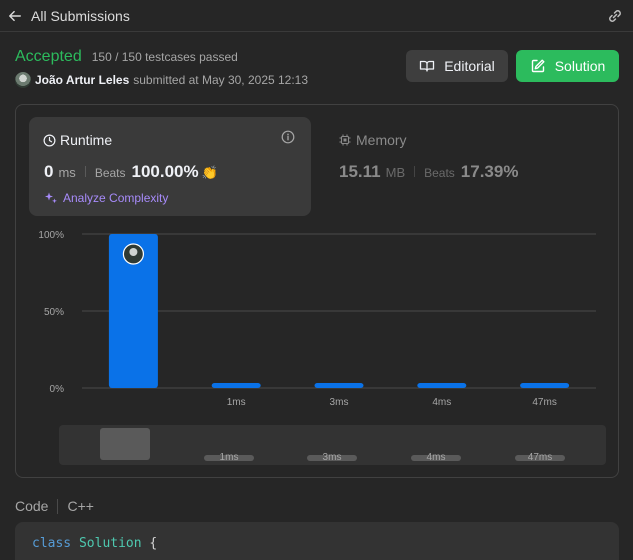 This screenshot has width=633, height=560. Describe the element at coordinates (15, 15) in the screenshot. I see `arrow-left-icon` at that location.